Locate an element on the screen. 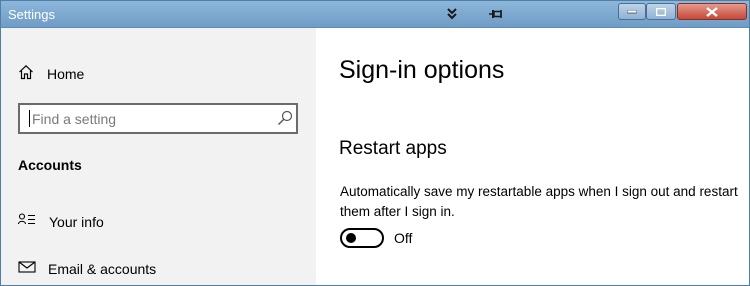 The image size is (750, 286). sidebar-item-email-accounts: Email & accounts is located at coordinates (87, 269).